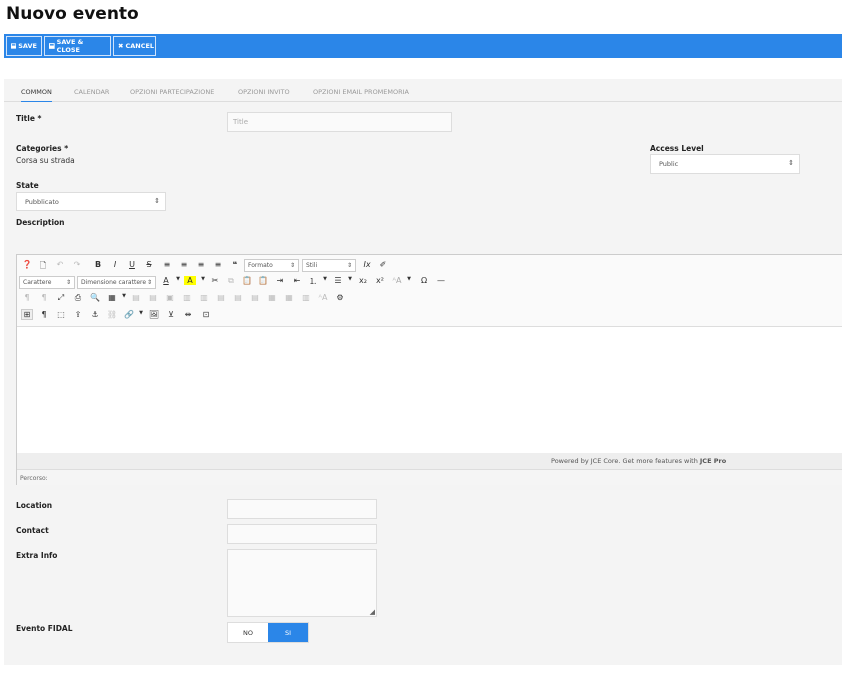 The image size is (842, 677). What do you see at coordinates (132, 264) in the screenshot?
I see `underline-icon: U` at bounding box center [132, 264].